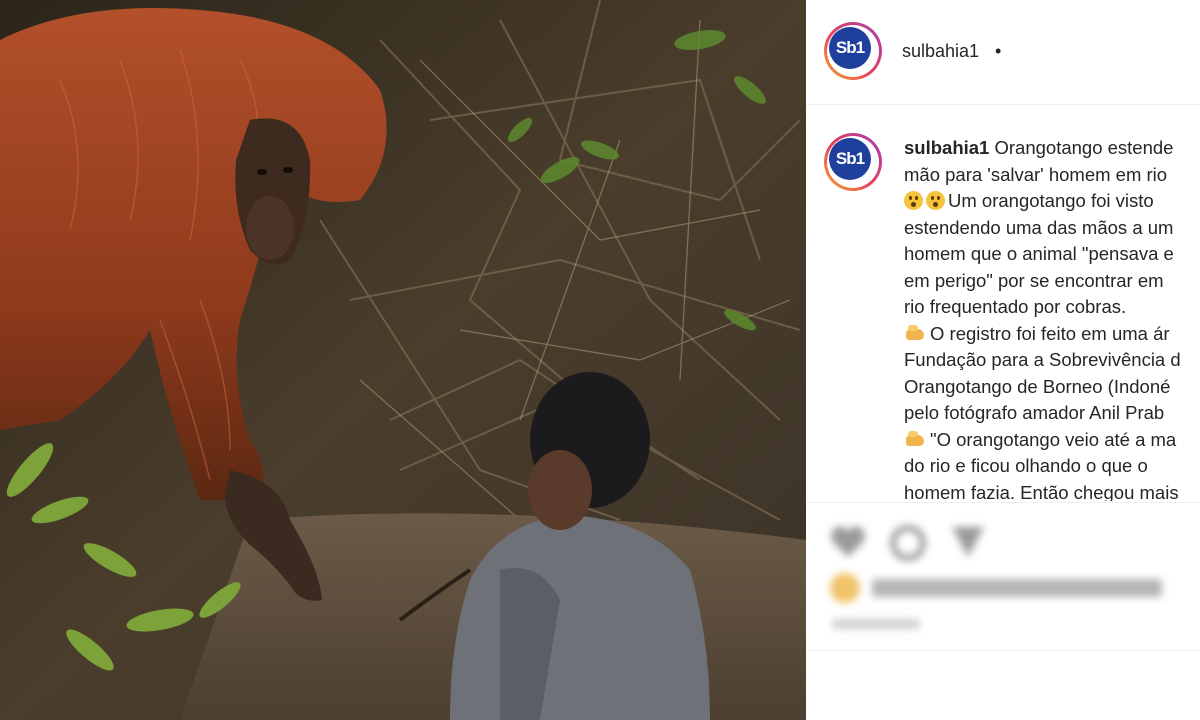 This screenshot has width=1200, height=720. What do you see at coordinates (1039, 227) in the screenshot?
I see `caption-line: estendendo uma das mãos a um` at bounding box center [1039, 227].